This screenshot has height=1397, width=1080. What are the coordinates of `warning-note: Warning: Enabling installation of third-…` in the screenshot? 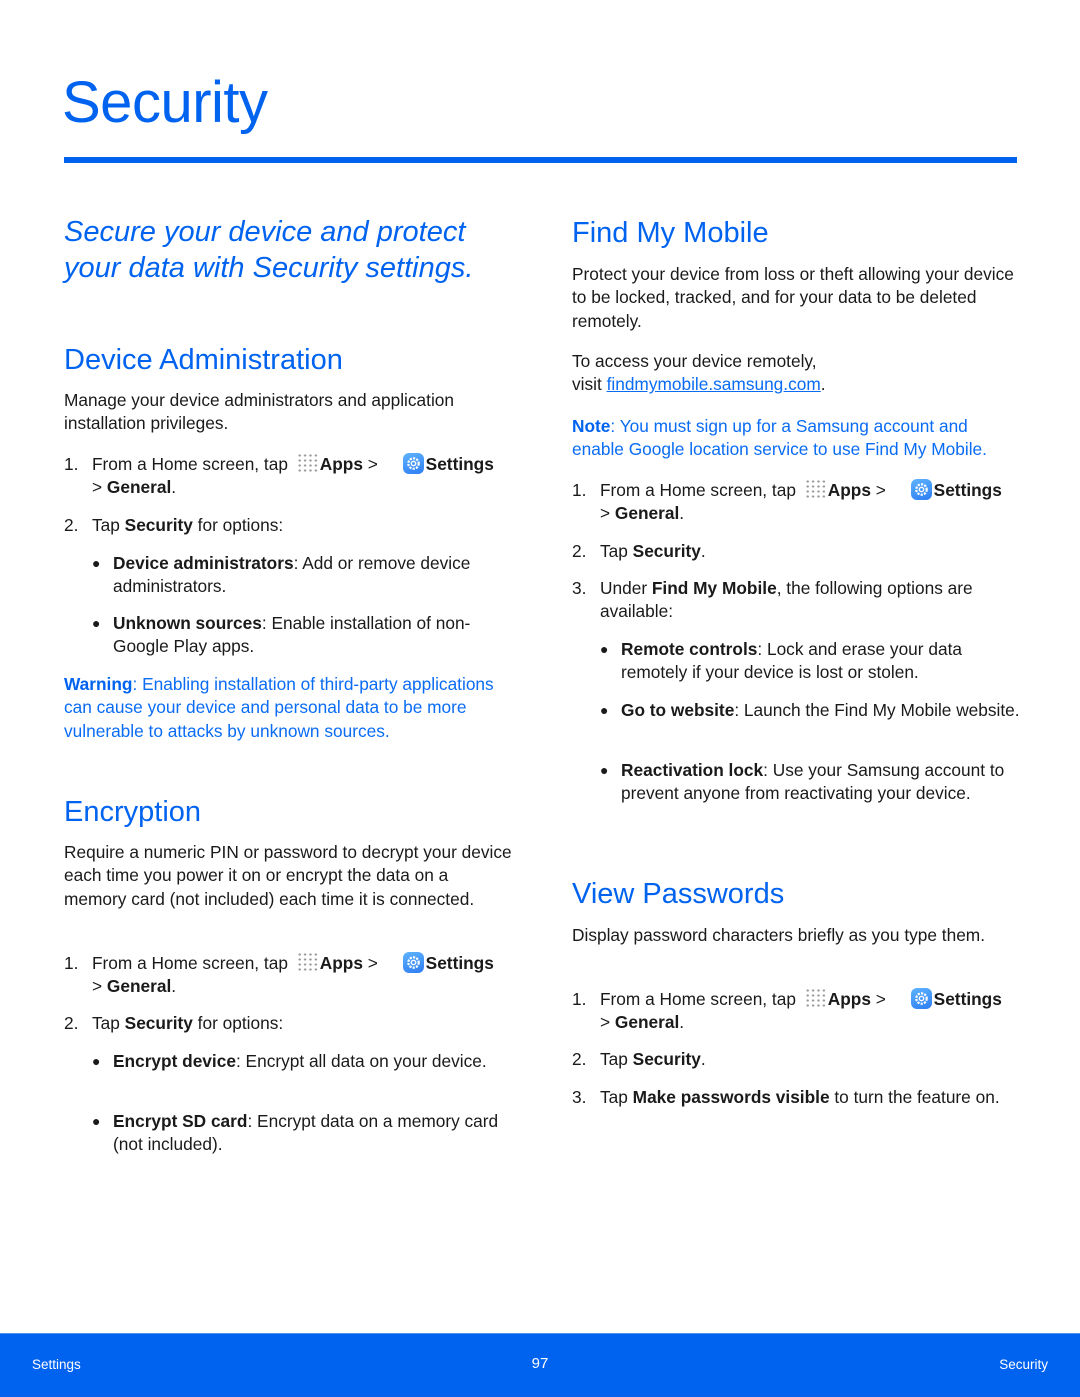 It's located at (289, 708).